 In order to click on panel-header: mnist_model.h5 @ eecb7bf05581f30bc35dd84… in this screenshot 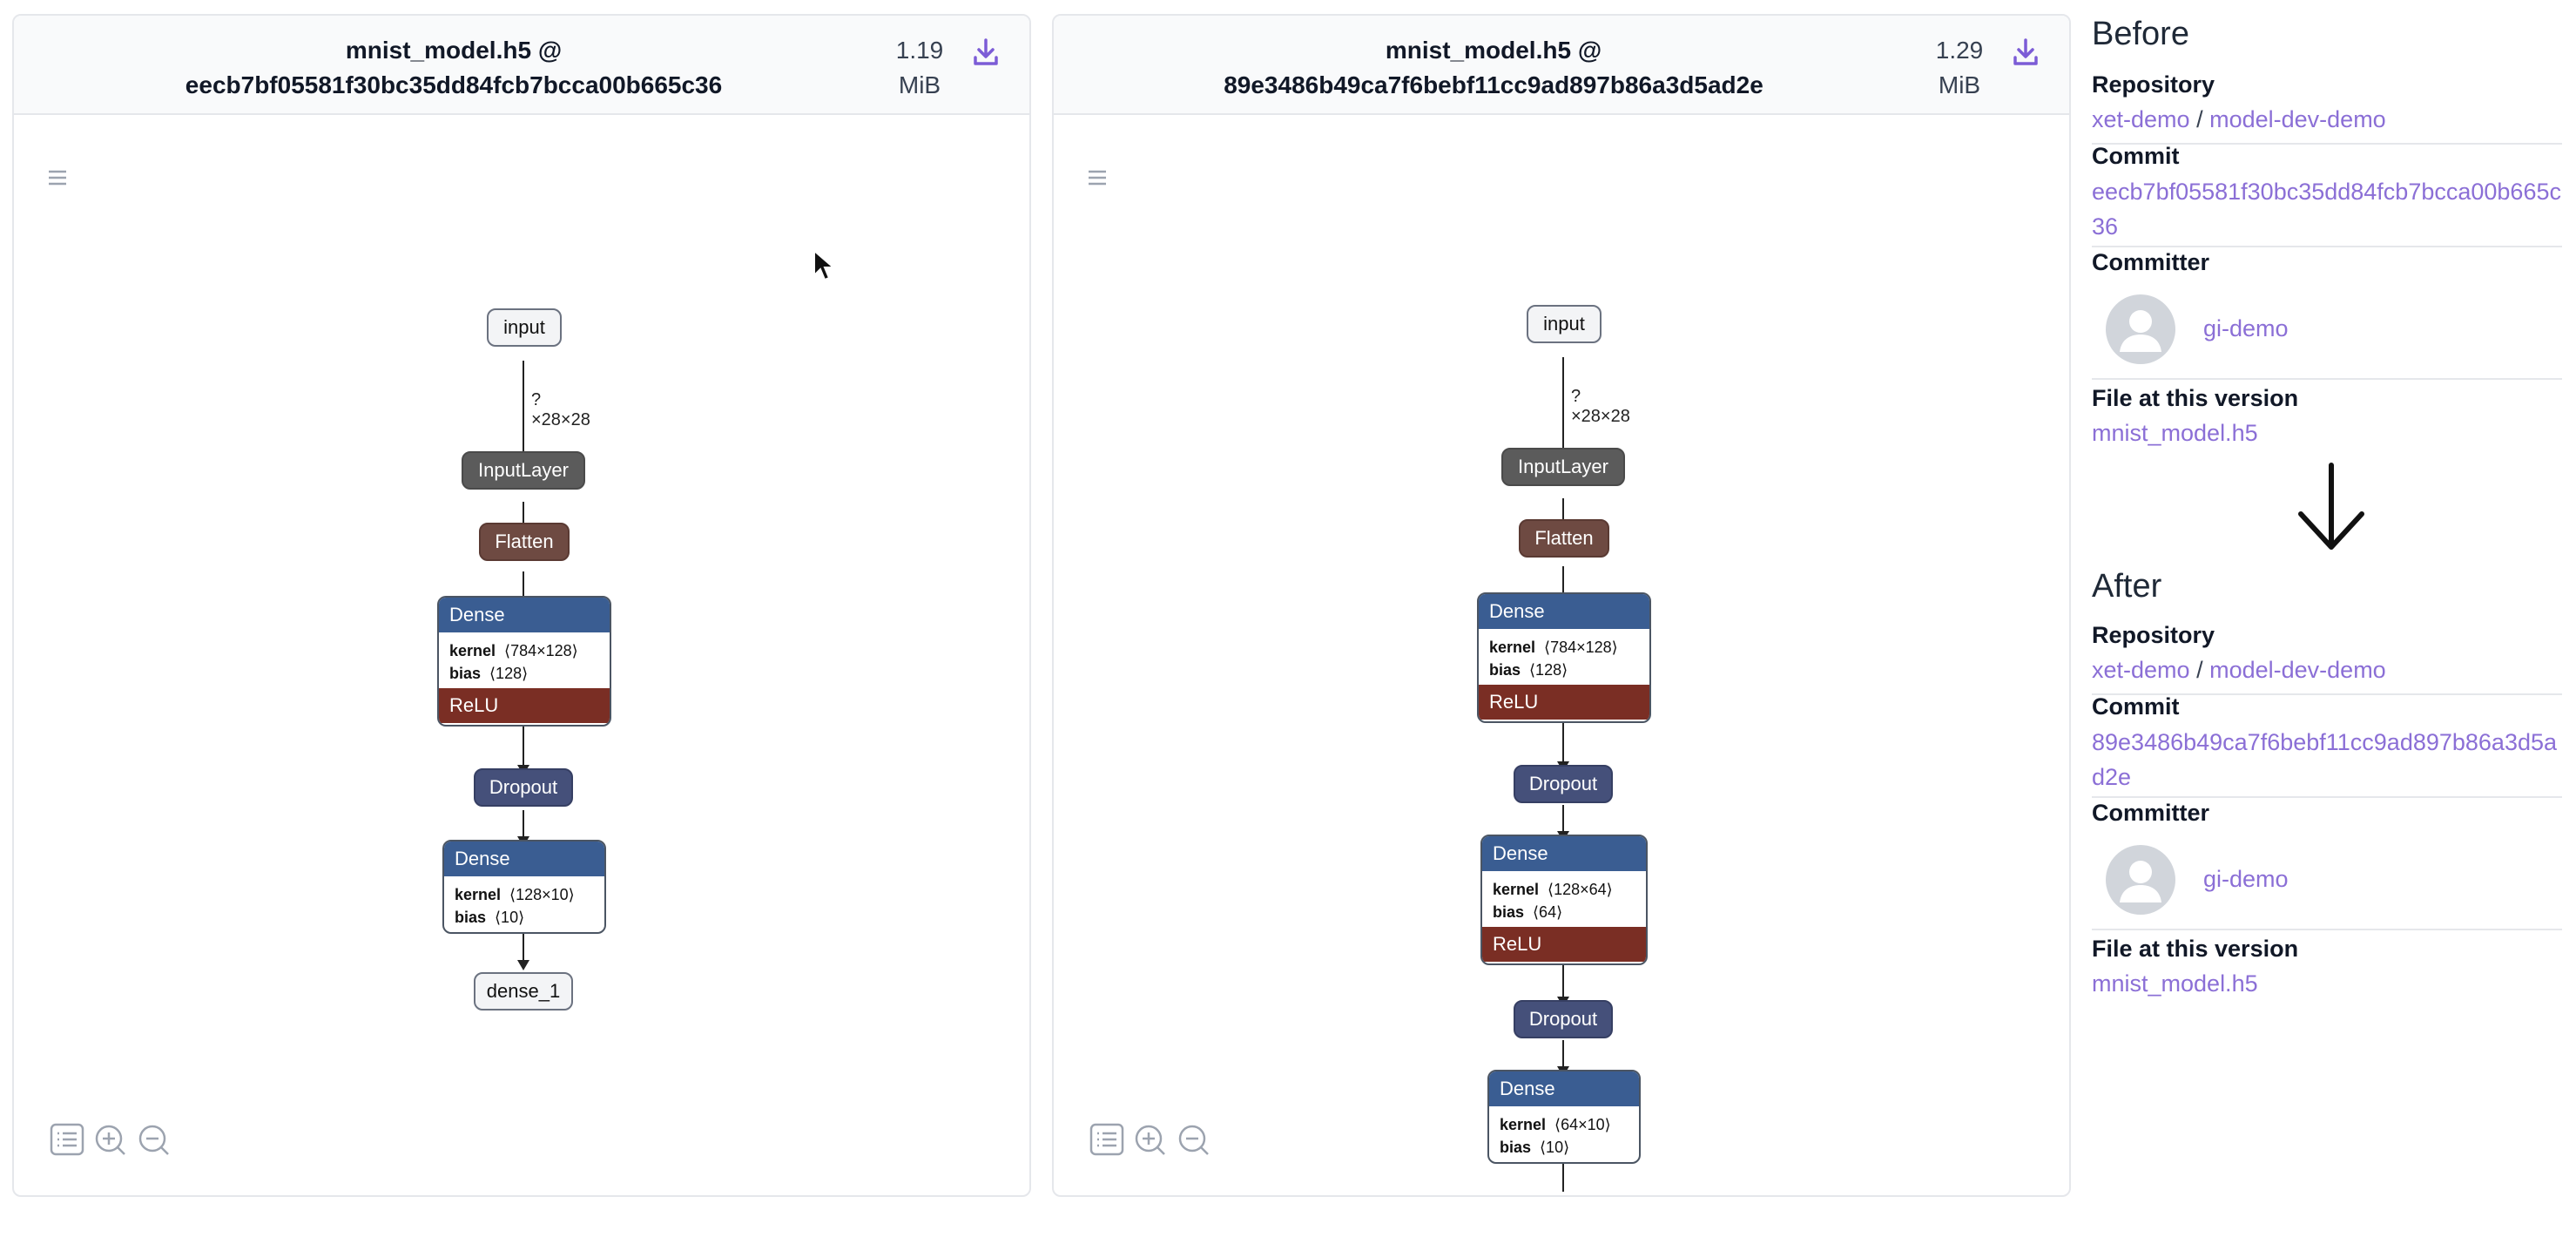, I will do `click(522, 65)`.